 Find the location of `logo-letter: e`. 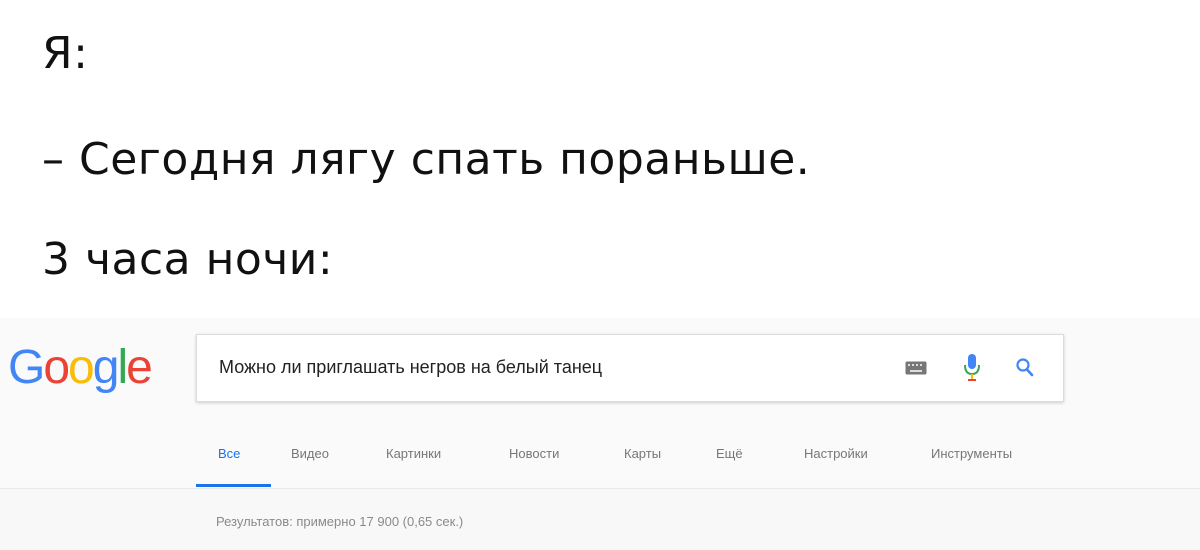

logo-letter: e is located at coordinates (139, 367).